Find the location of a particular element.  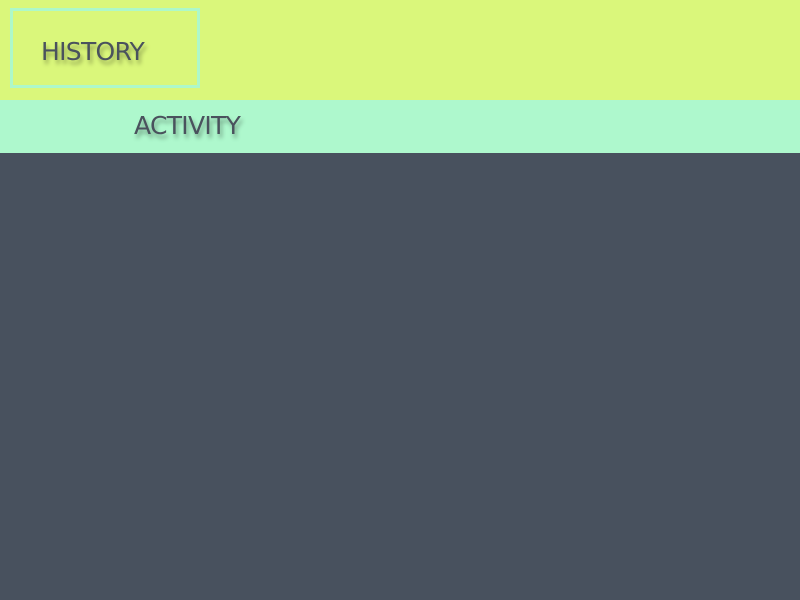

activity-tab-label: ACTIVITY is located at coordinates (187, 125).